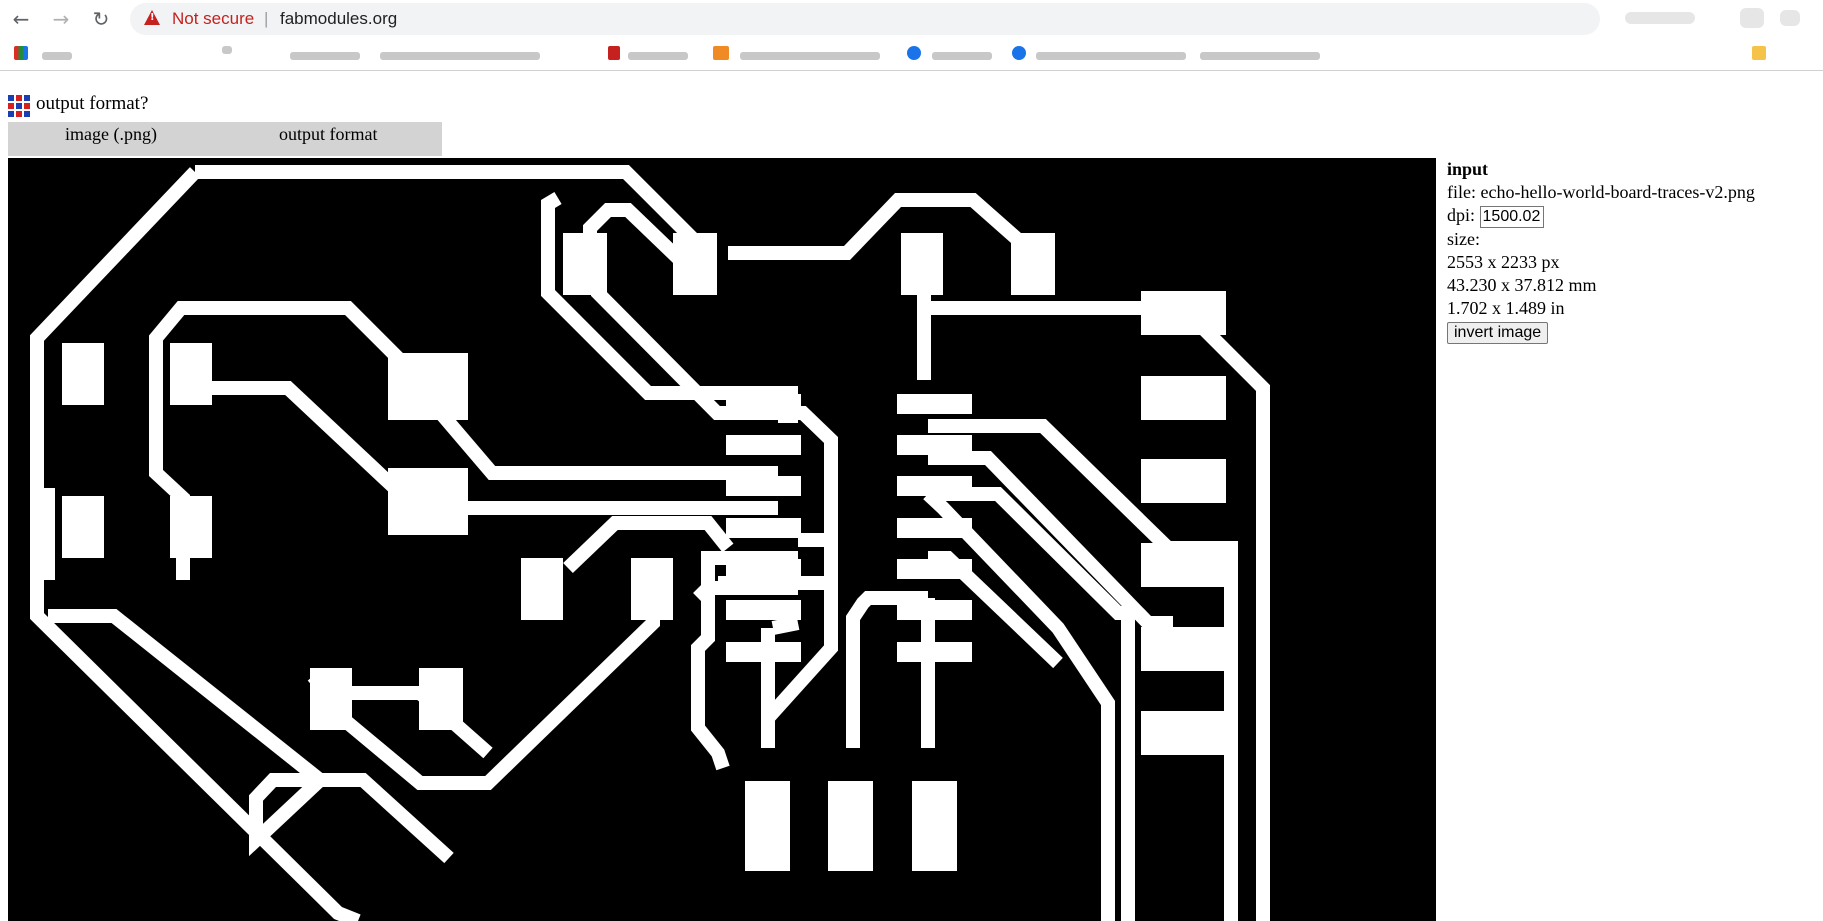 This screenshot has height=921, width=1823. What do you see at coordinates (152, 17) in the screenshot?
I see `warning-icon` at bounding box center [152, 17].